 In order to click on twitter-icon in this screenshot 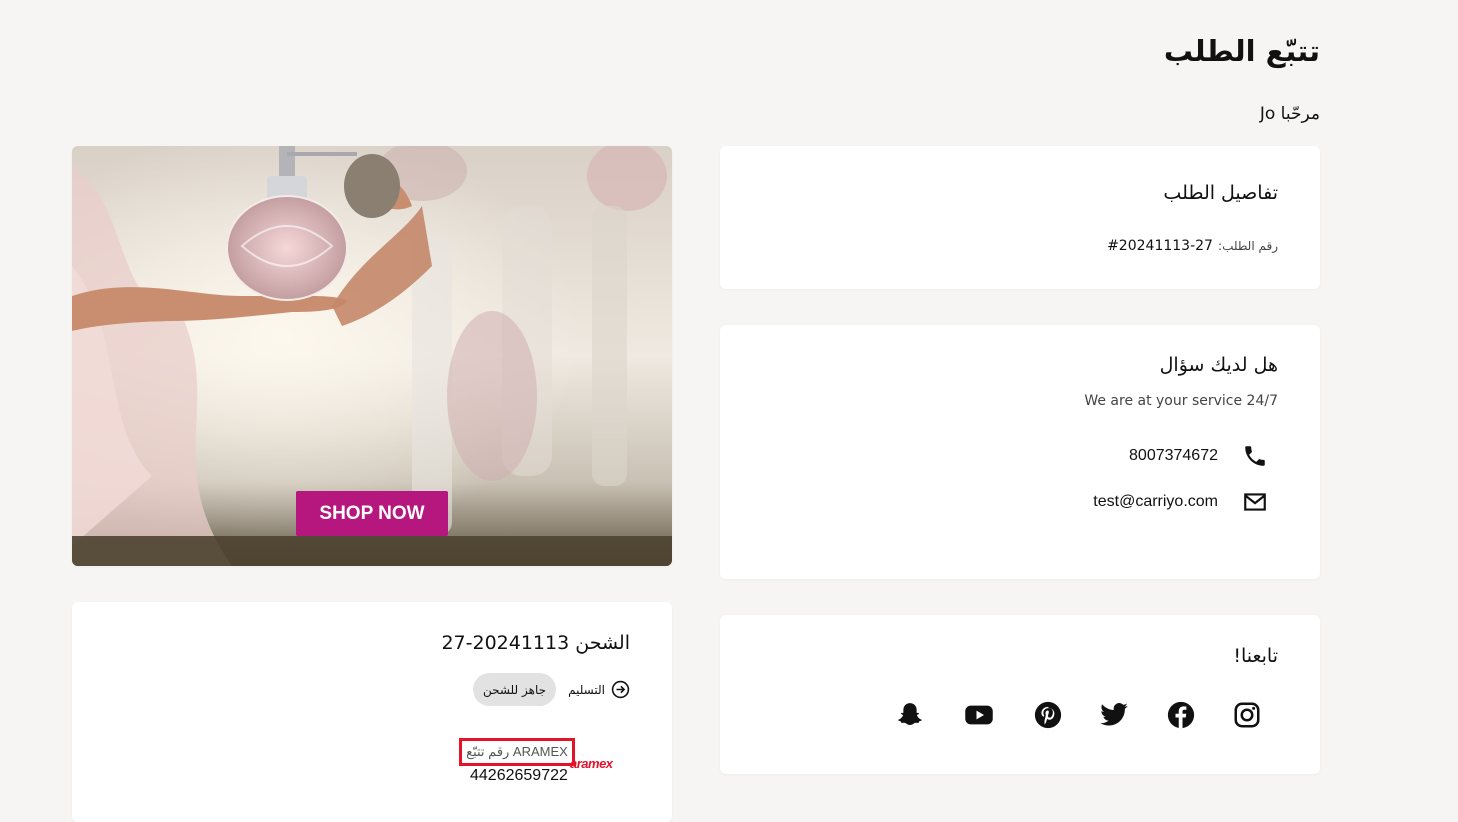, I will do `click(1114, 715)`.